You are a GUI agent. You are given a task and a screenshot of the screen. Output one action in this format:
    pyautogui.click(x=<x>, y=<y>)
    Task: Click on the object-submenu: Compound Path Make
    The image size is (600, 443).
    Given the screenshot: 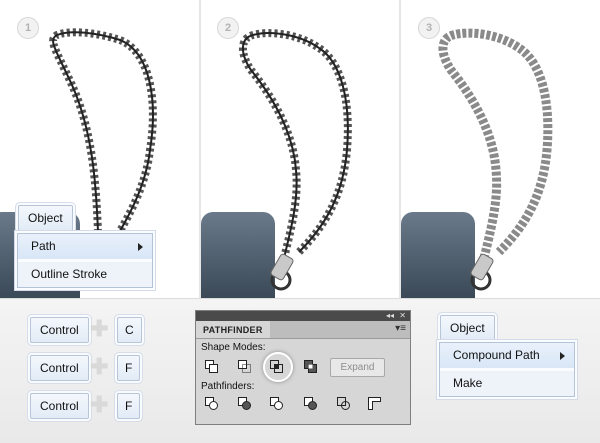 What is the action you would take?
    pyautogui.click(x=507, y=369)
    